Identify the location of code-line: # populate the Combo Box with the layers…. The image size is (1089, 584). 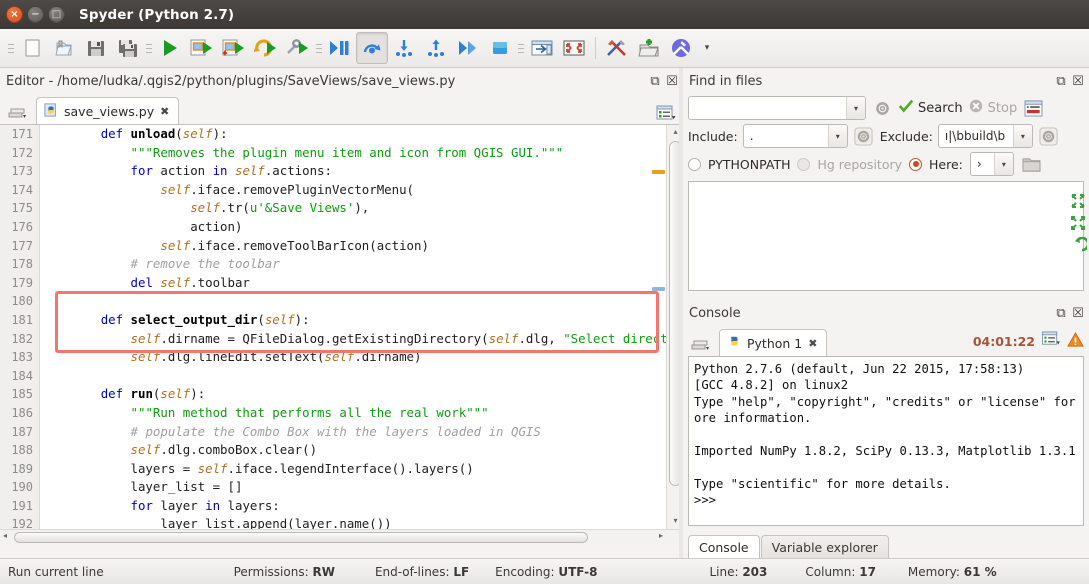
(362, 432).